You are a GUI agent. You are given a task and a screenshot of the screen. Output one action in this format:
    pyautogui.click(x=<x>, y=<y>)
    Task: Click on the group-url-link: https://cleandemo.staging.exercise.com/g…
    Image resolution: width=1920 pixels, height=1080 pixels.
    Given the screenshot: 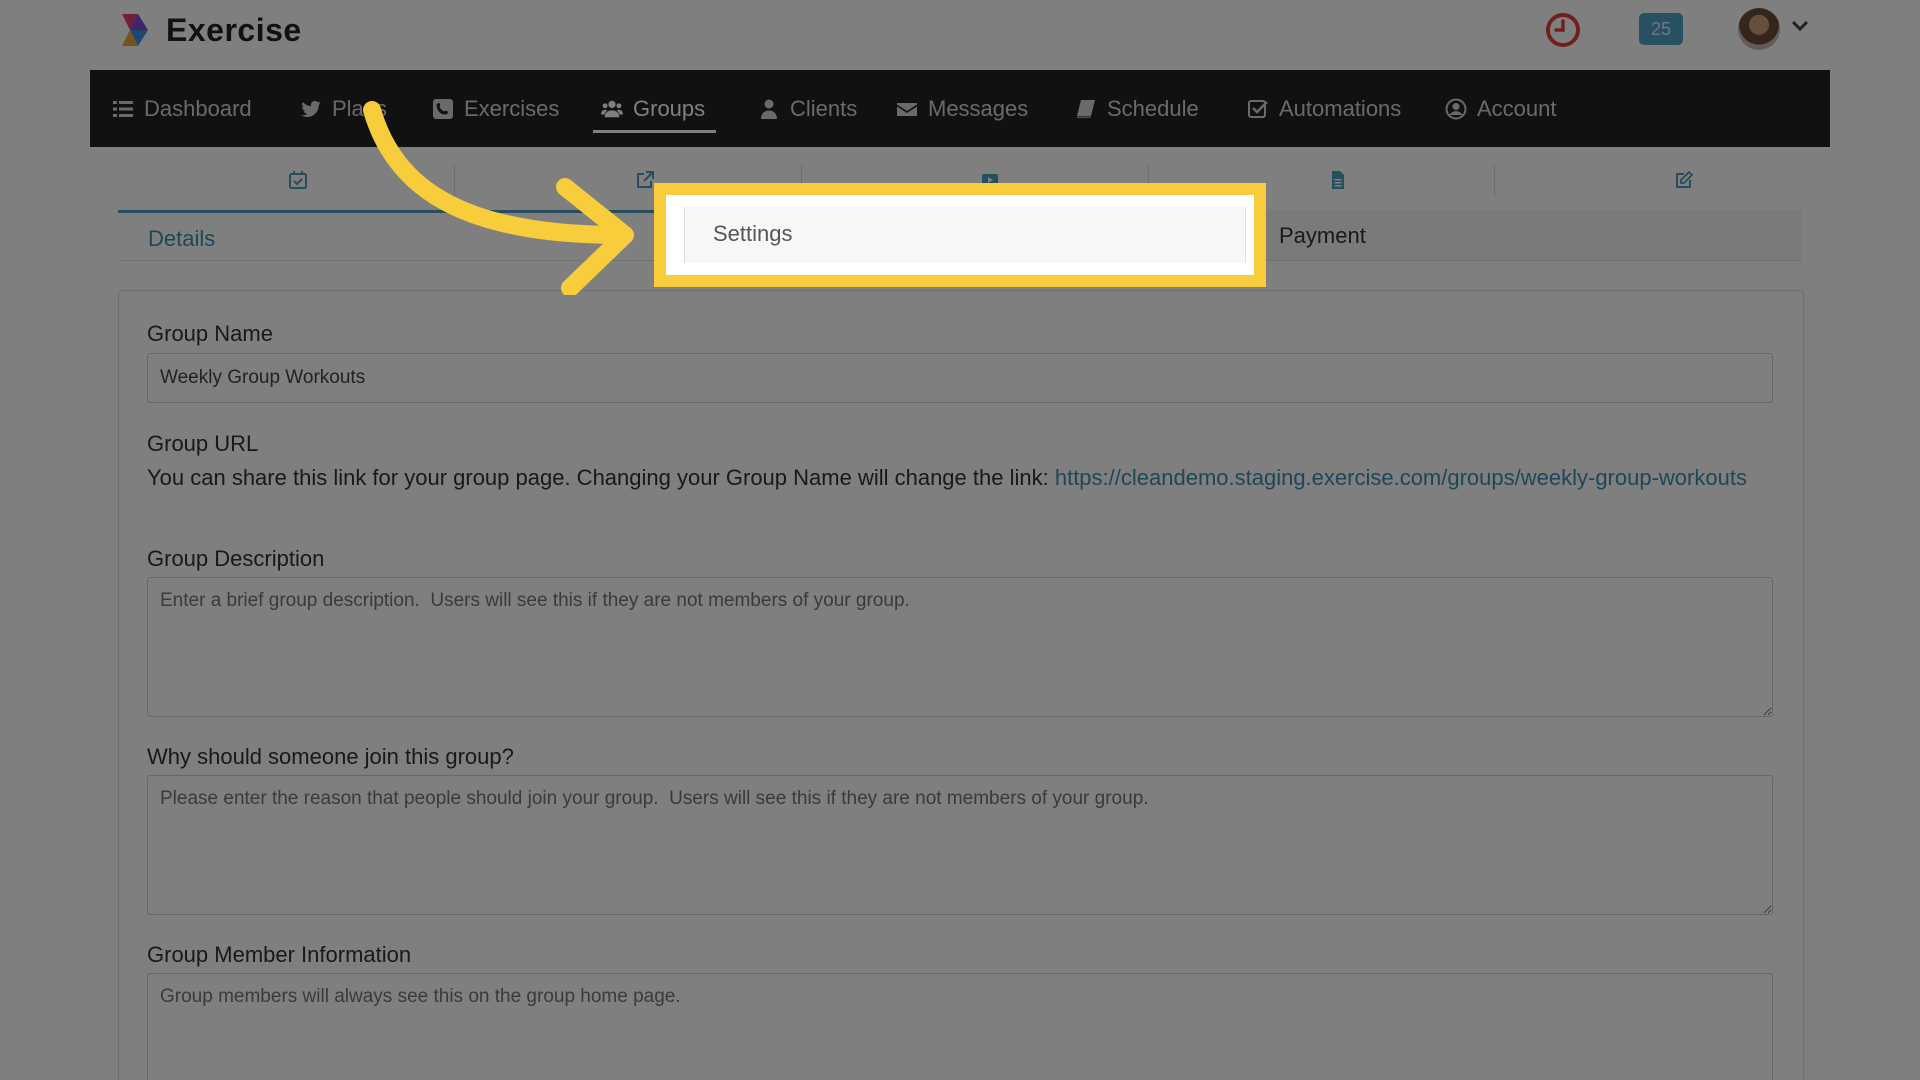 What is the action you would take?
    pyautogui.click(x=1401, y=477)
    